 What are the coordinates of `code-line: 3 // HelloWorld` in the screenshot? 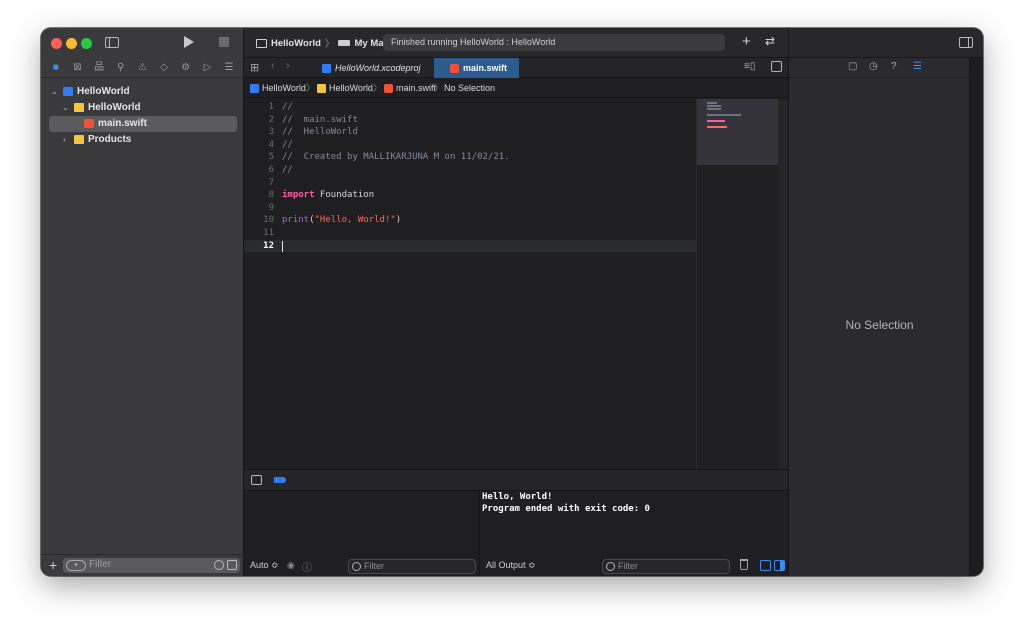 It's located at (470, 132).